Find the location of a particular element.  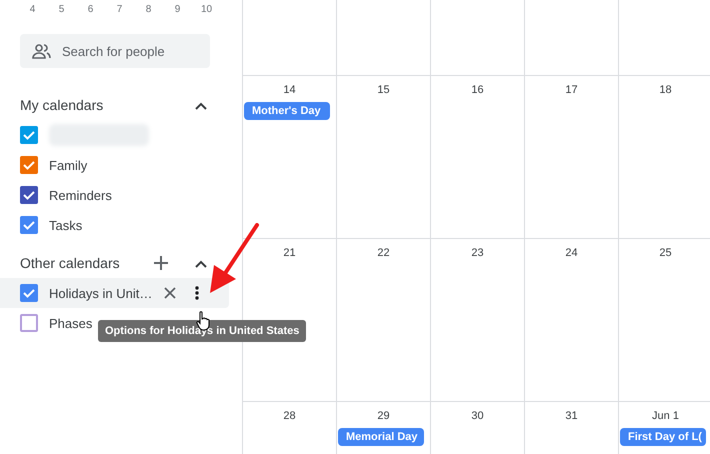

mini-calendar-day: 8 is located at coordinates (148, 9).